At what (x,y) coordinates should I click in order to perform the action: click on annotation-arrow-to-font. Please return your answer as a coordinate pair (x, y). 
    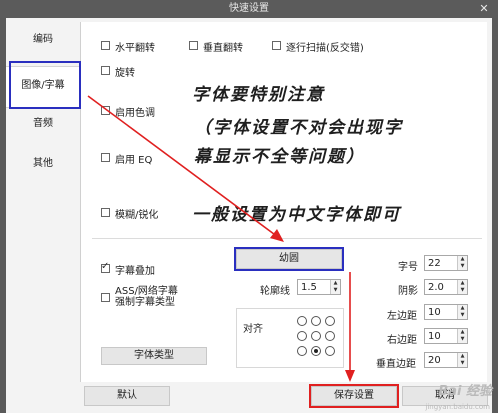
    Looking at the image, I should click on (185, 168).